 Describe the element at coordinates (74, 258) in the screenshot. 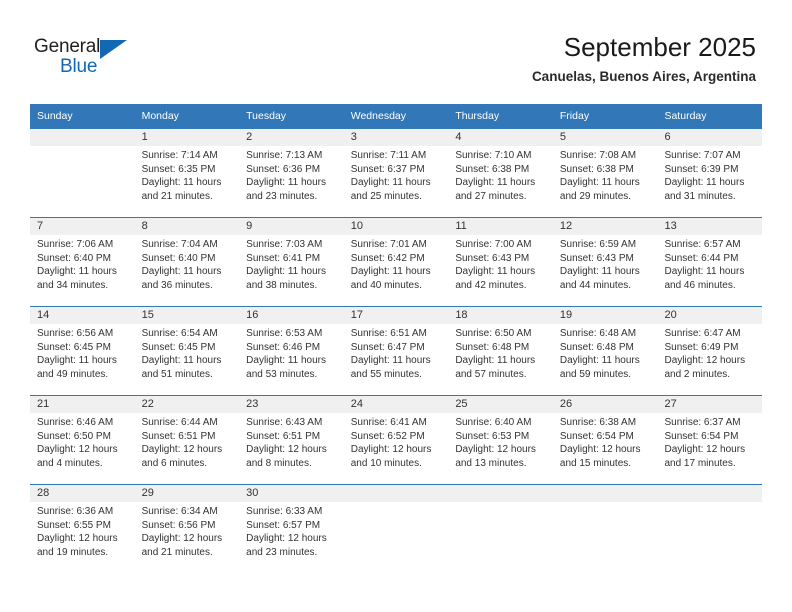

I see `sunset-text: Sunset: 6:40 PM` at that location.